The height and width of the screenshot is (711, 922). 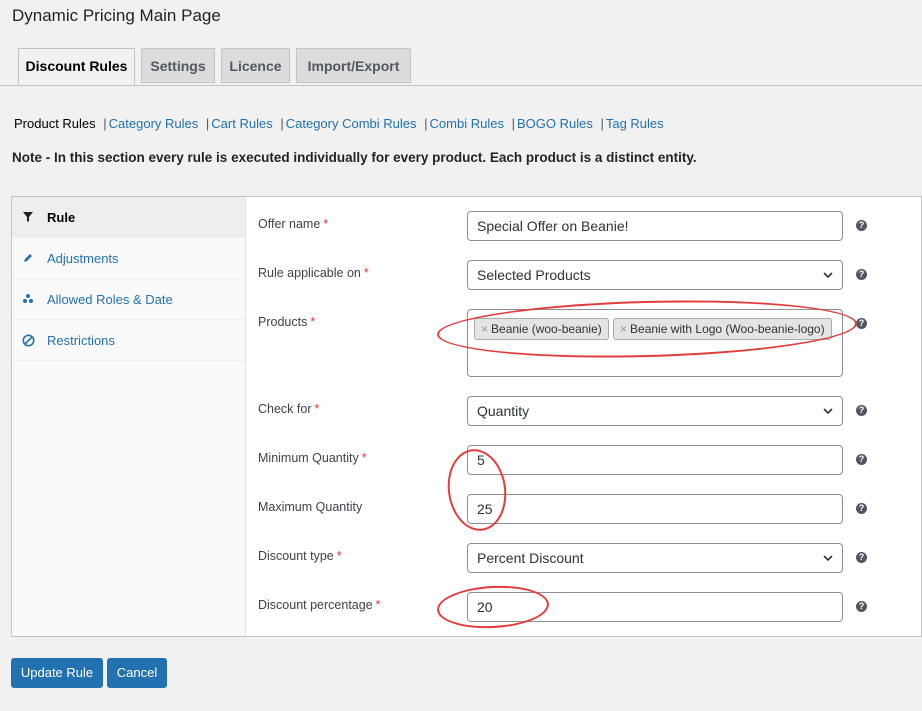 What do you see at coordinates (655, 558) in the screenshot?
I see `discount-type-select: Percent Discount` at bounding box center [655, 558].